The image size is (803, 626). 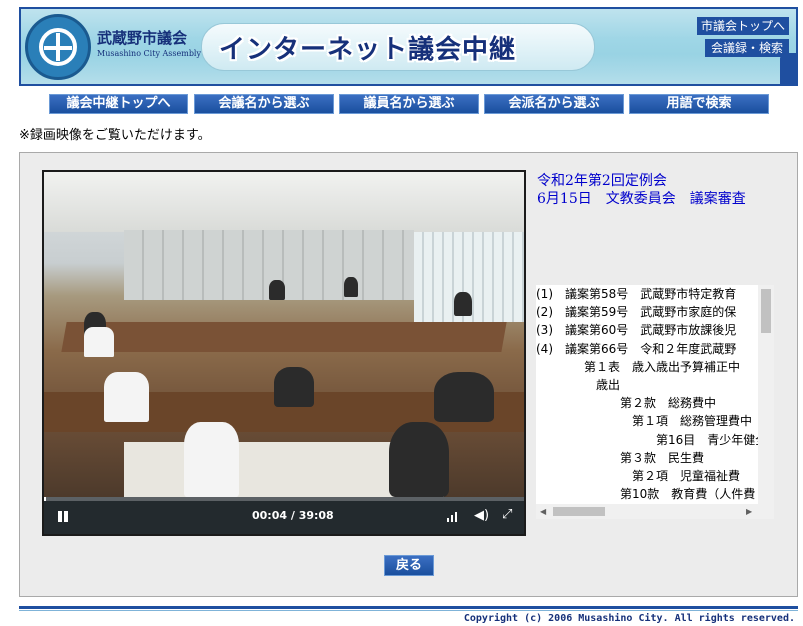 I want to click on agenda-item: (2) 議案第59号 武蔵野市家庭的保, so click(x=636, y=312).